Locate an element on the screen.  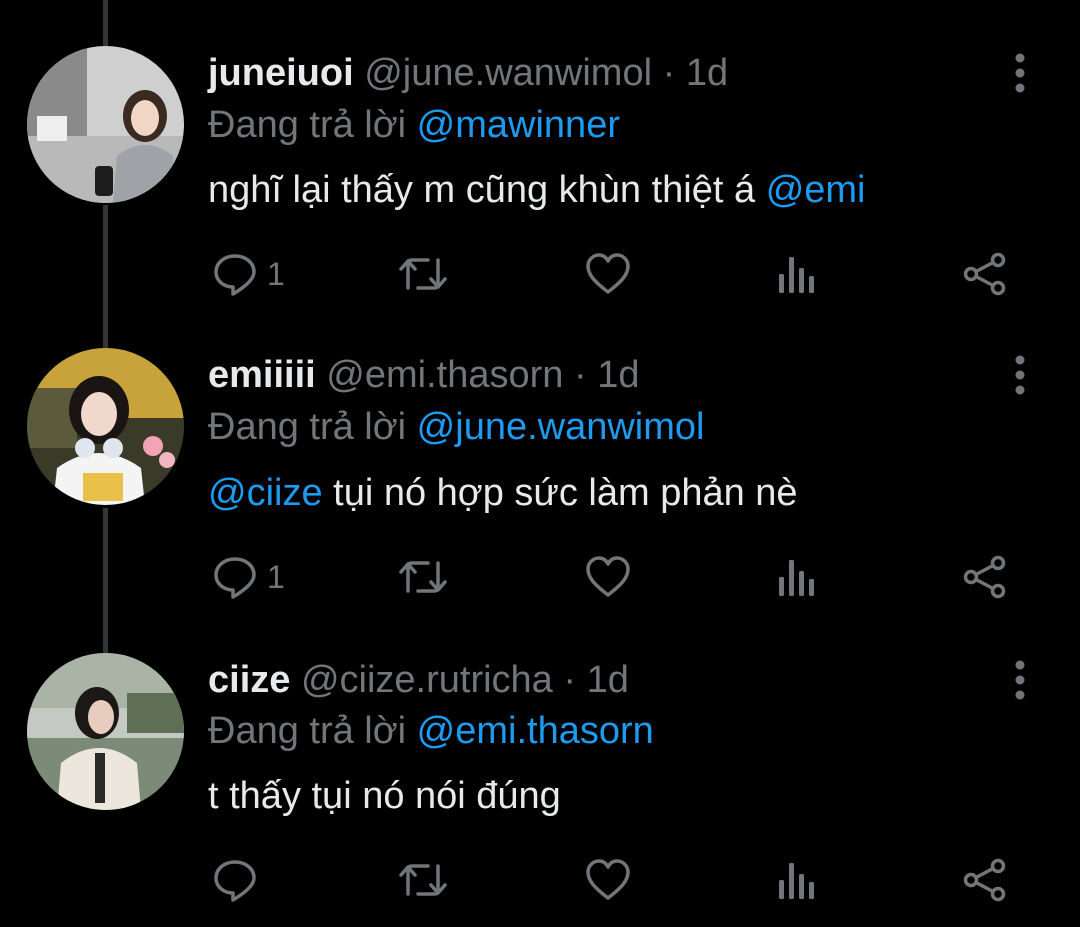
tweet-text: t thấy tụi nó nói đúng is located at coordinates (384, 796).